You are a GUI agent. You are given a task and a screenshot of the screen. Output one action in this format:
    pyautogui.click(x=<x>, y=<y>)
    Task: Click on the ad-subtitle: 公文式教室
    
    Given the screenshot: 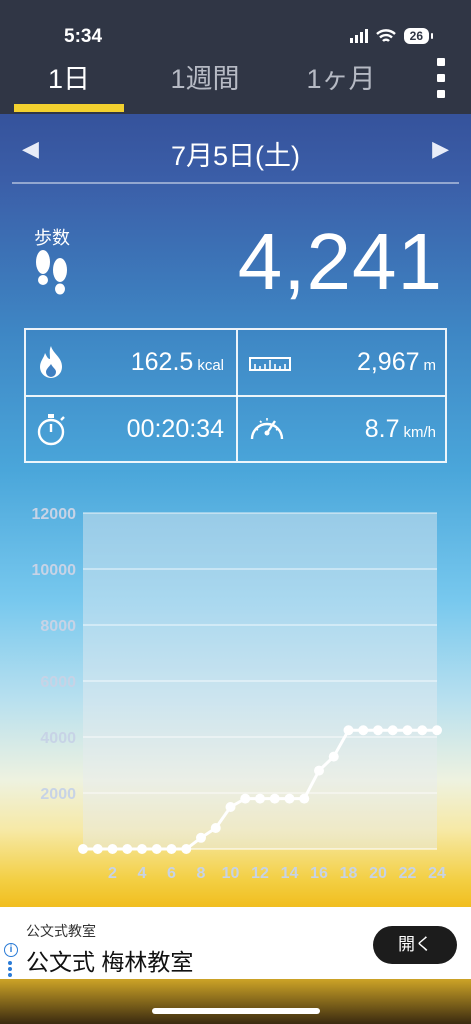 What is the action you would take?
    pyautogui.click(x=61, y=931)
    